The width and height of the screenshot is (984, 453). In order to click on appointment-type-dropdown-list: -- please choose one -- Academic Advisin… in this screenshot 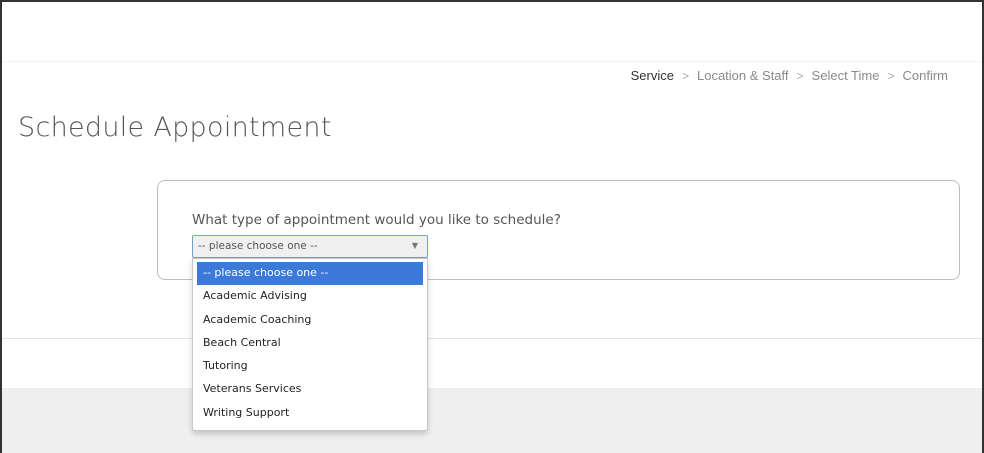, I will do `click(310, 344)`.